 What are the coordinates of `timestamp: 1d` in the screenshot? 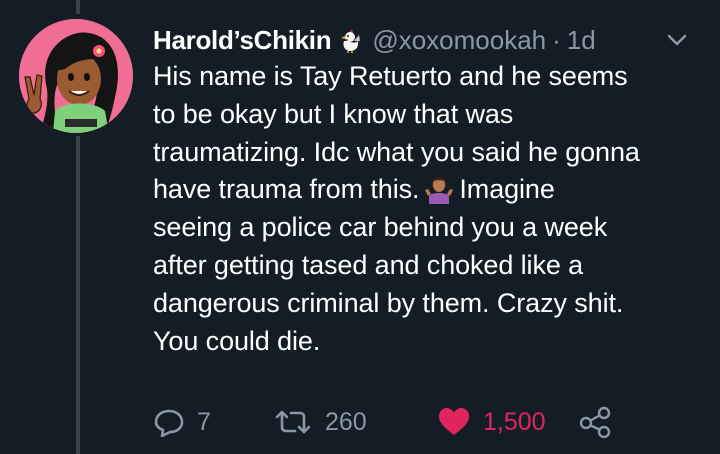 It's located at (581, 40).